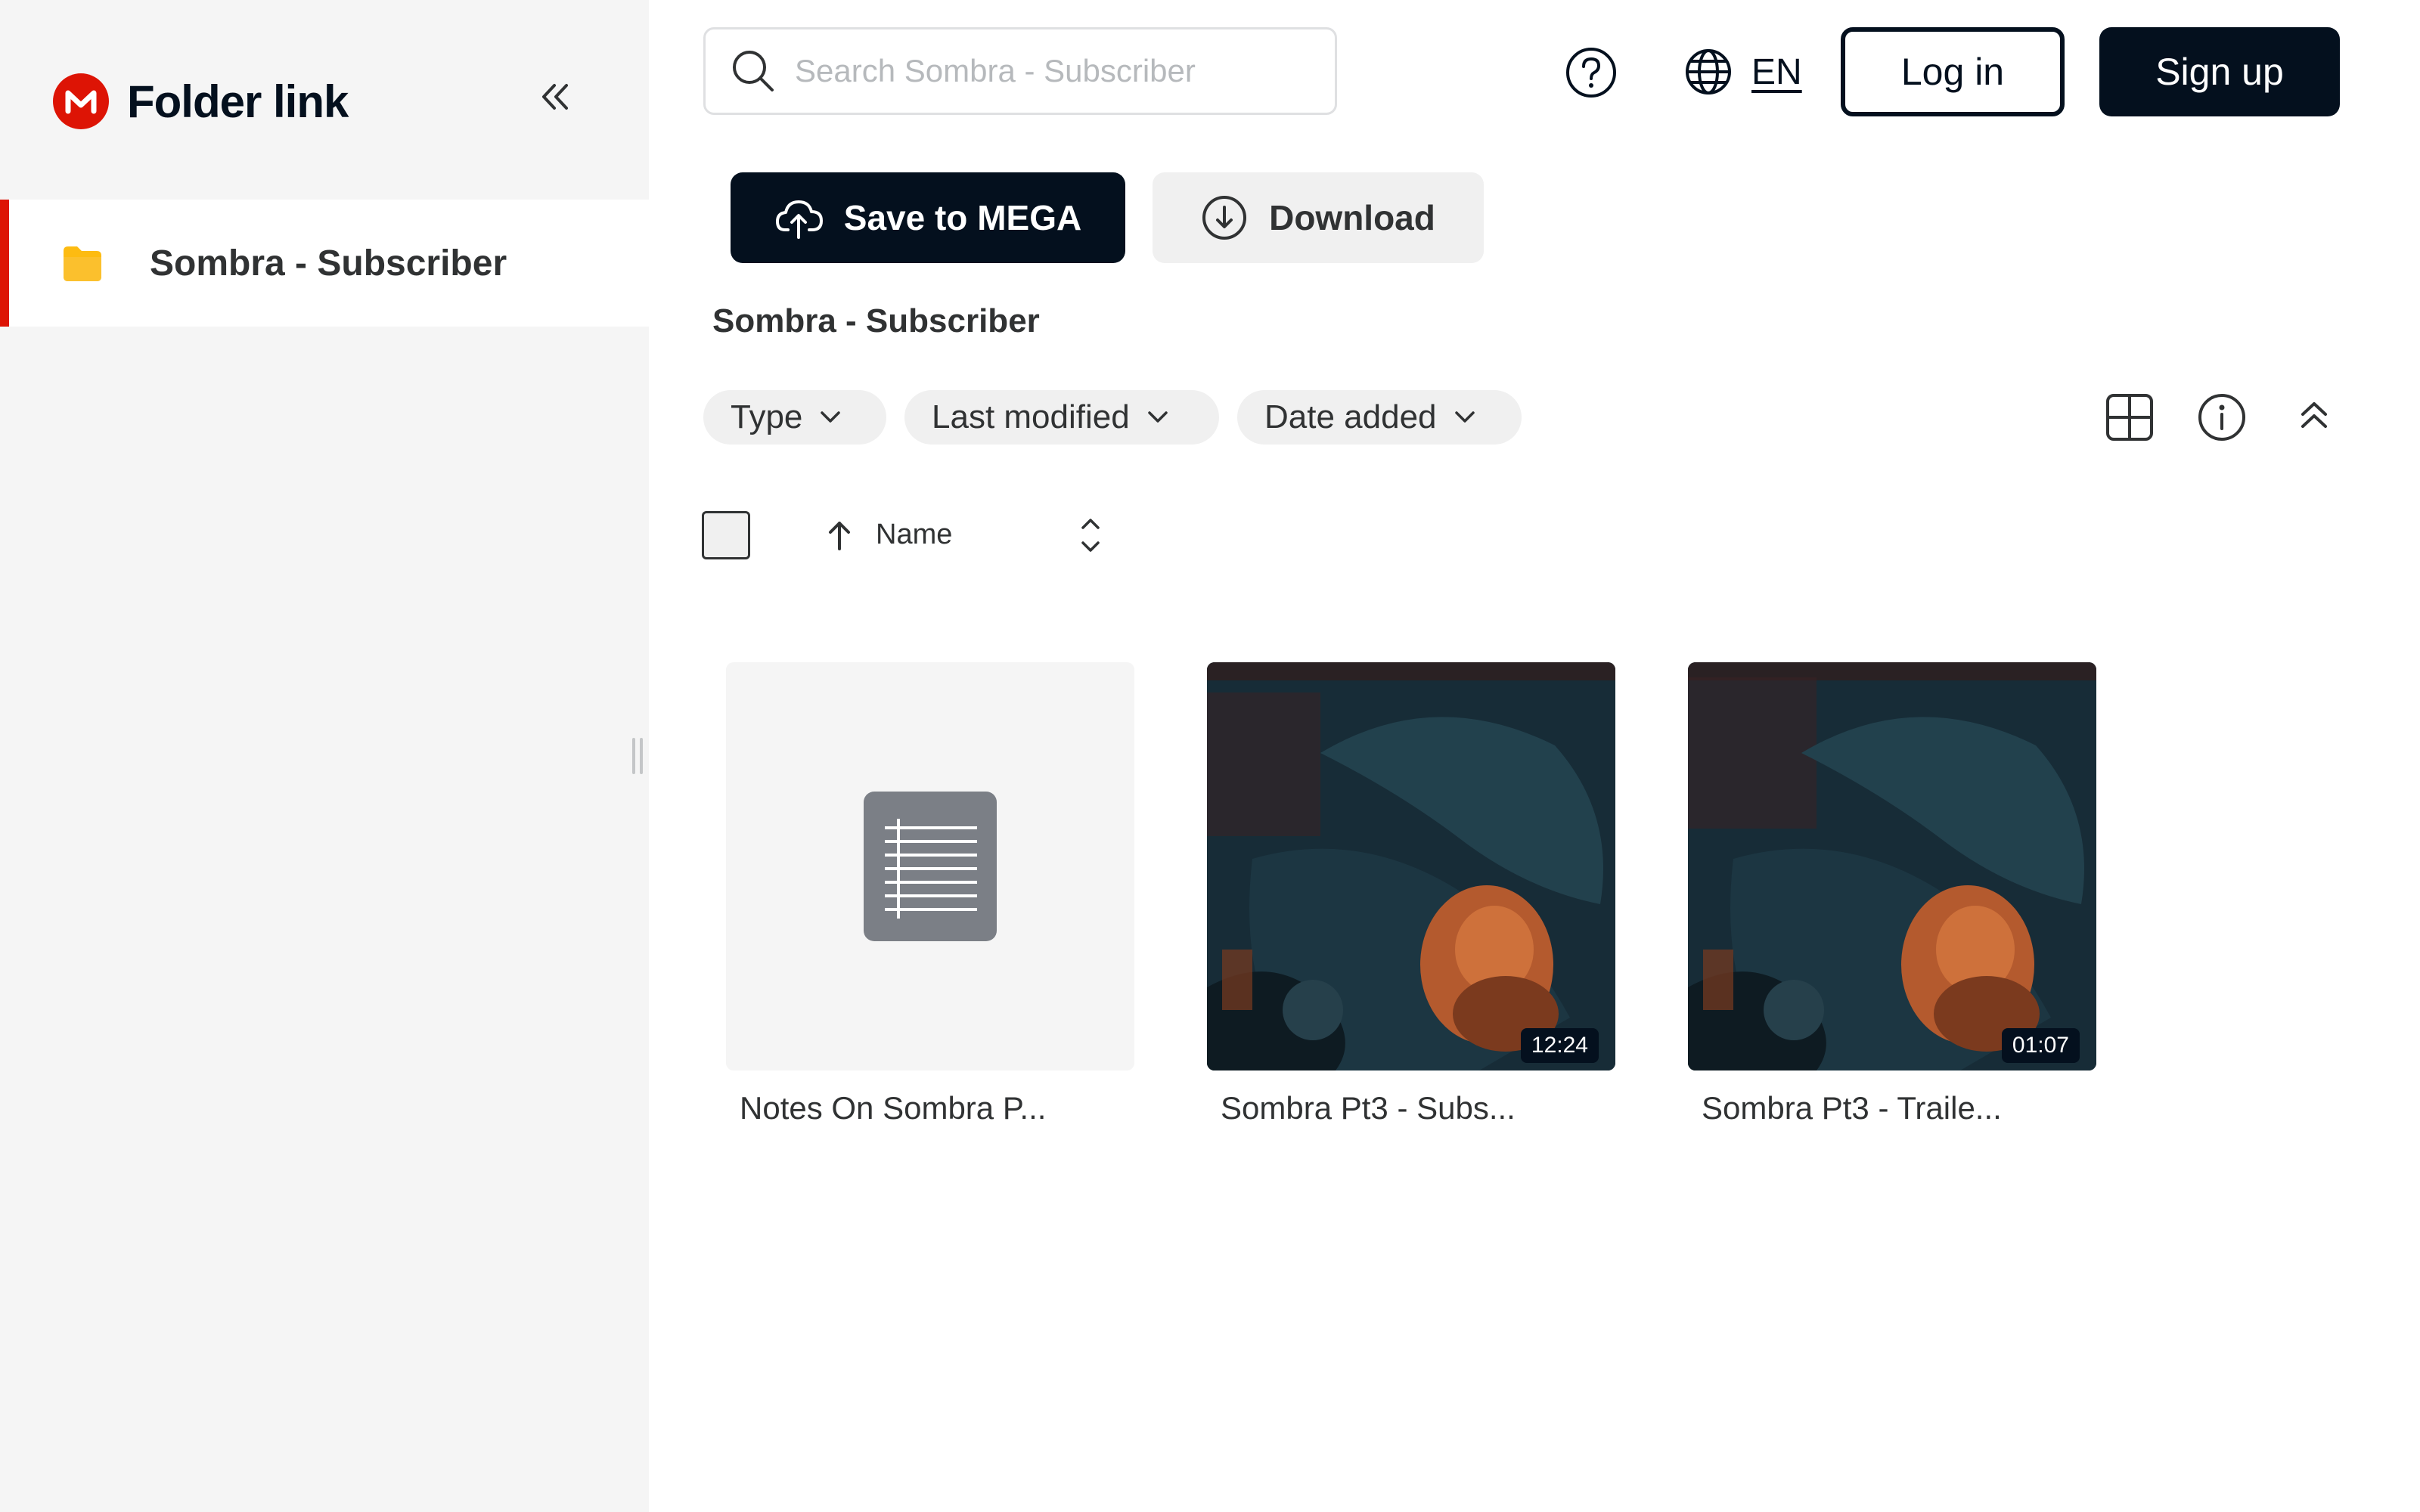 Image resolution: width=2420 pixels, height=1512 pixels. Describe the element at coordinates (1352, 217) in the screenshot. I see `download-label: Download` at that location.